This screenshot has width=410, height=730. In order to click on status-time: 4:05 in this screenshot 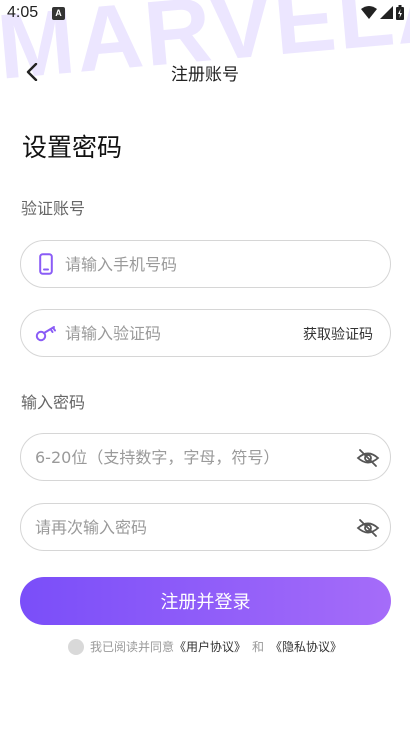, I will do `click(23, 12)`.